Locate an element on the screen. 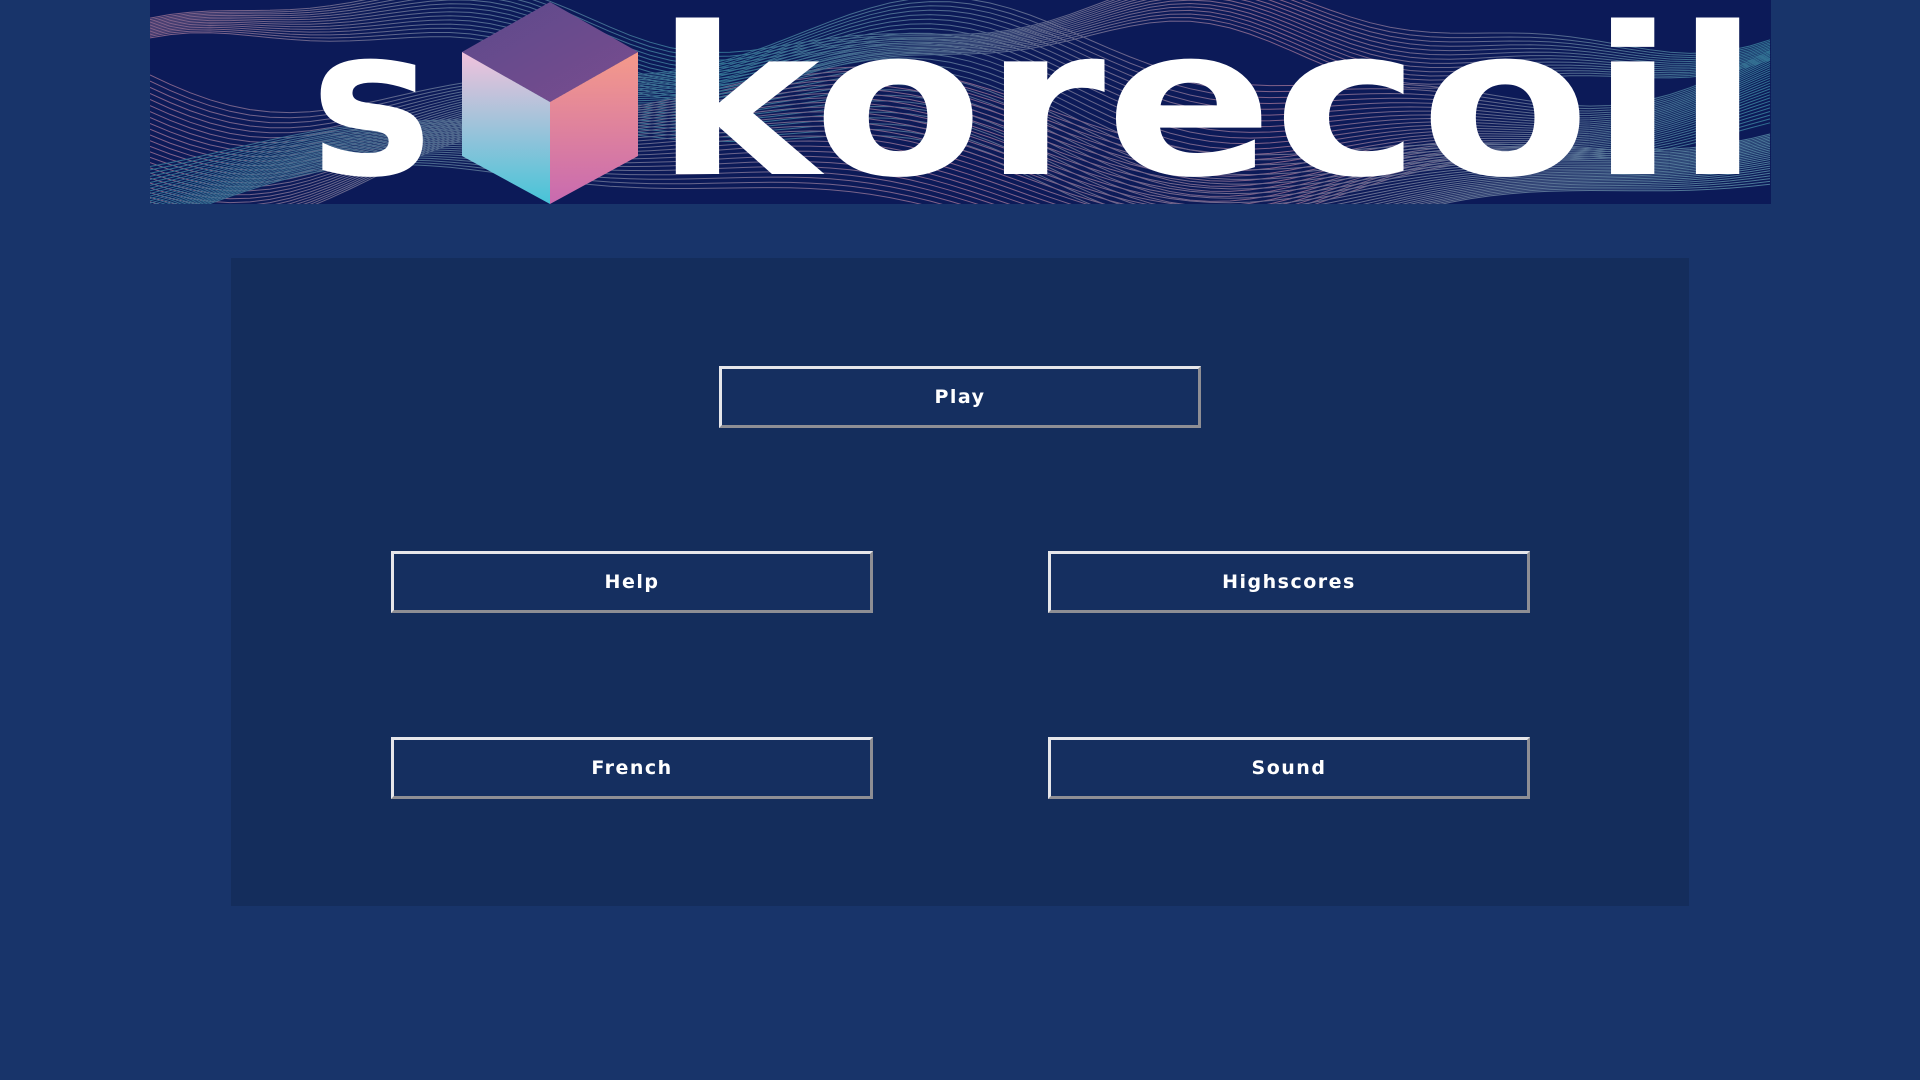 The width and height of the screenshot is (1920, 1080). language-button: French is located at coordinates (632, 768).